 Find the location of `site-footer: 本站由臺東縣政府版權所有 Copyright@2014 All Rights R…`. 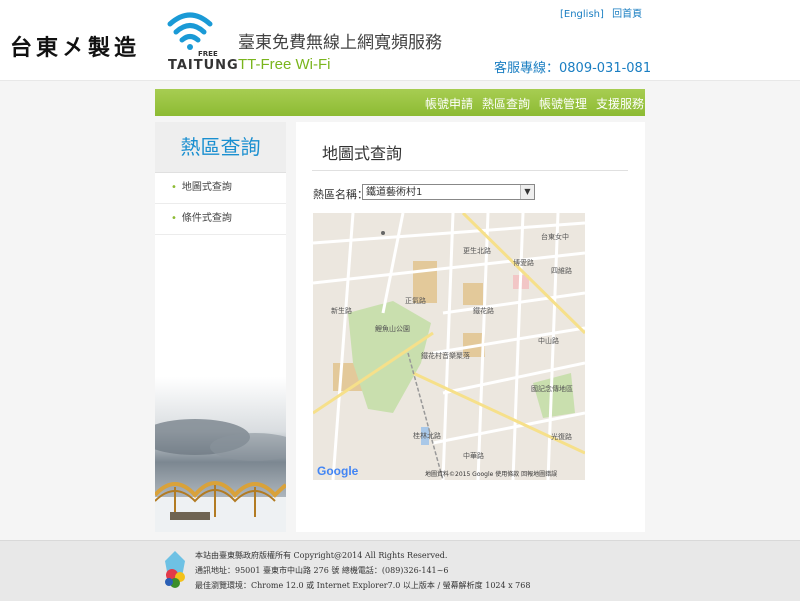

site-footer: 本站由臺東縣政府版權所有 Copyright@2014 All Rights R… is located at coordinates (400, 570).